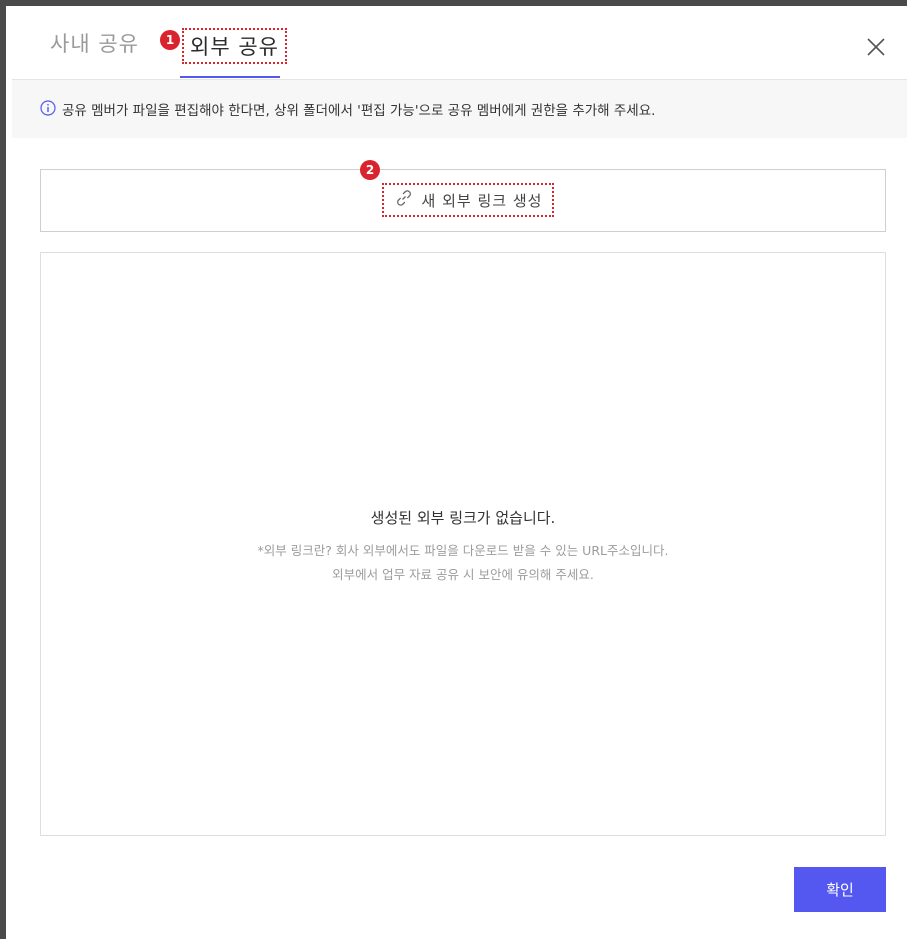 This screenshot has height=939, width=907. I want to click on link-icon, so click(404, 200).